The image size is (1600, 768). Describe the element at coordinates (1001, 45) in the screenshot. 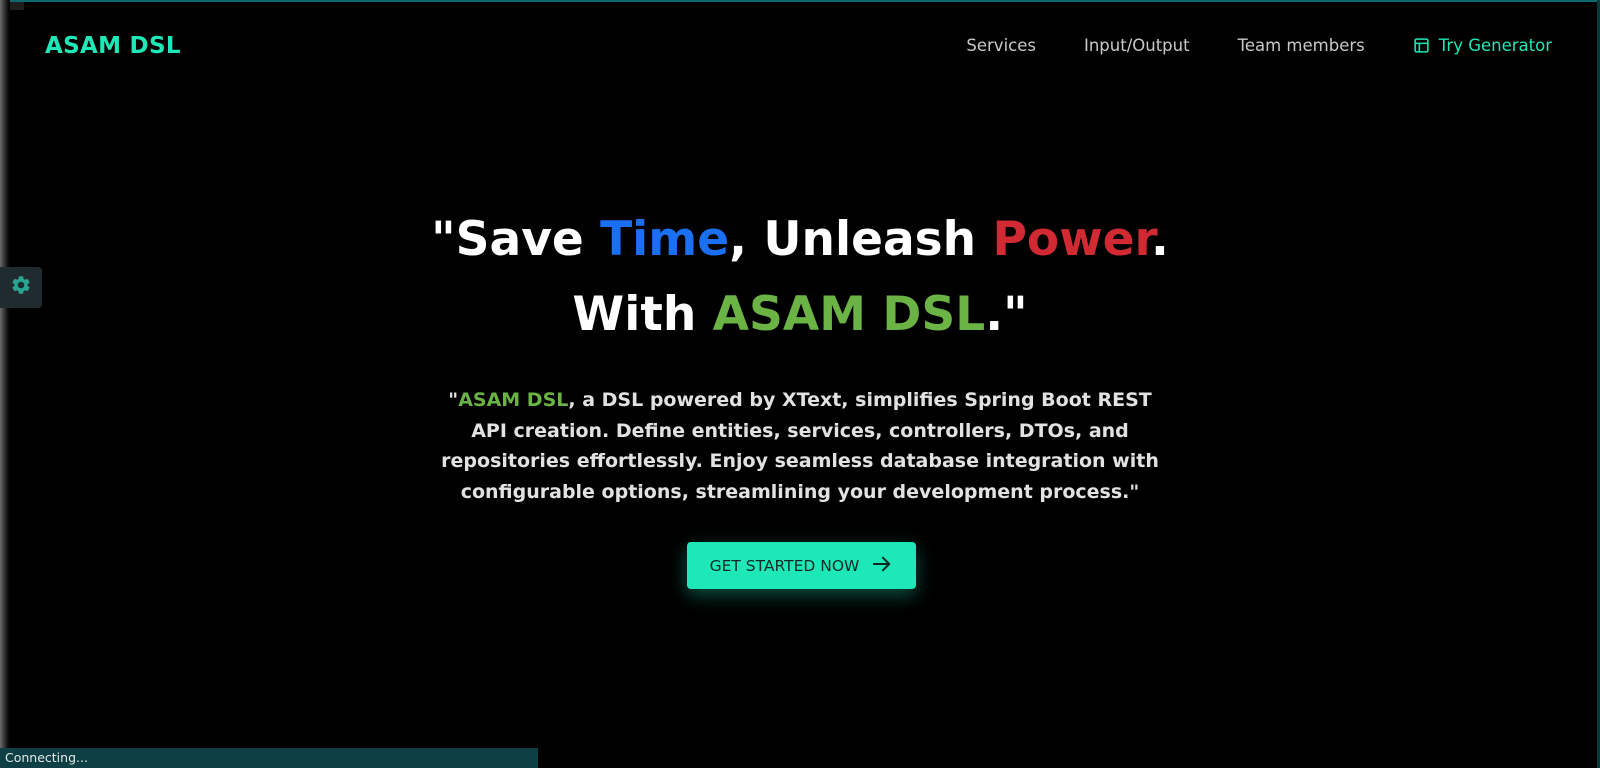

I see `nav-services: Services` at that location.